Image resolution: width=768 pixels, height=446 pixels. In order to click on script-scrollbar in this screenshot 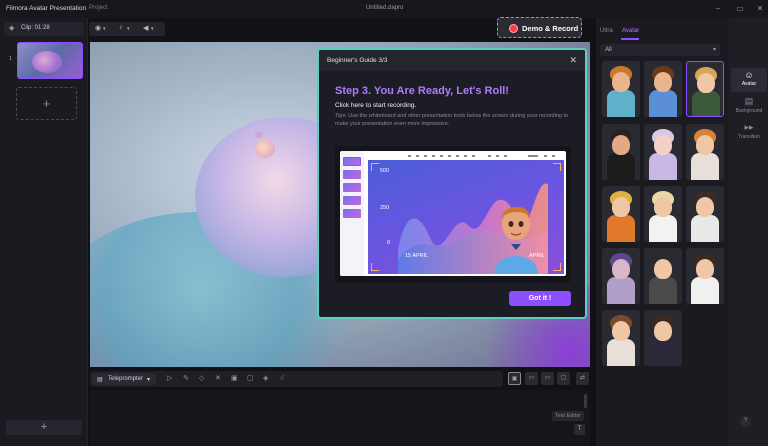, I will do `click(585, 401)`.